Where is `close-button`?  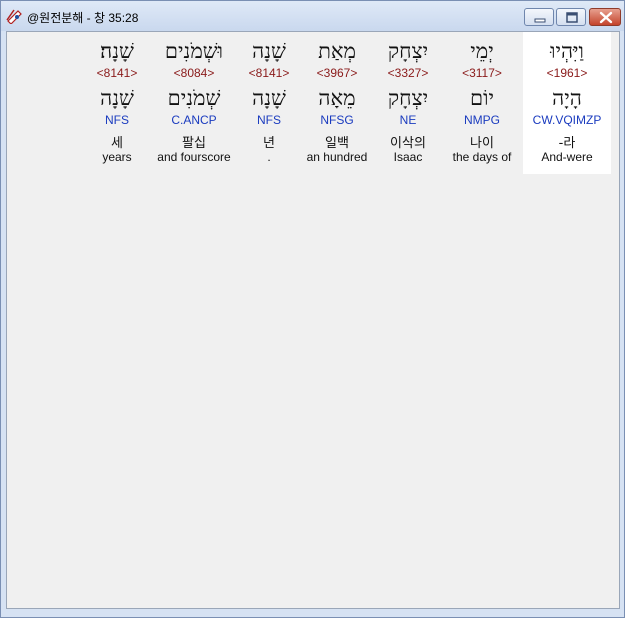 close-button is located at coordinates (605, 17).